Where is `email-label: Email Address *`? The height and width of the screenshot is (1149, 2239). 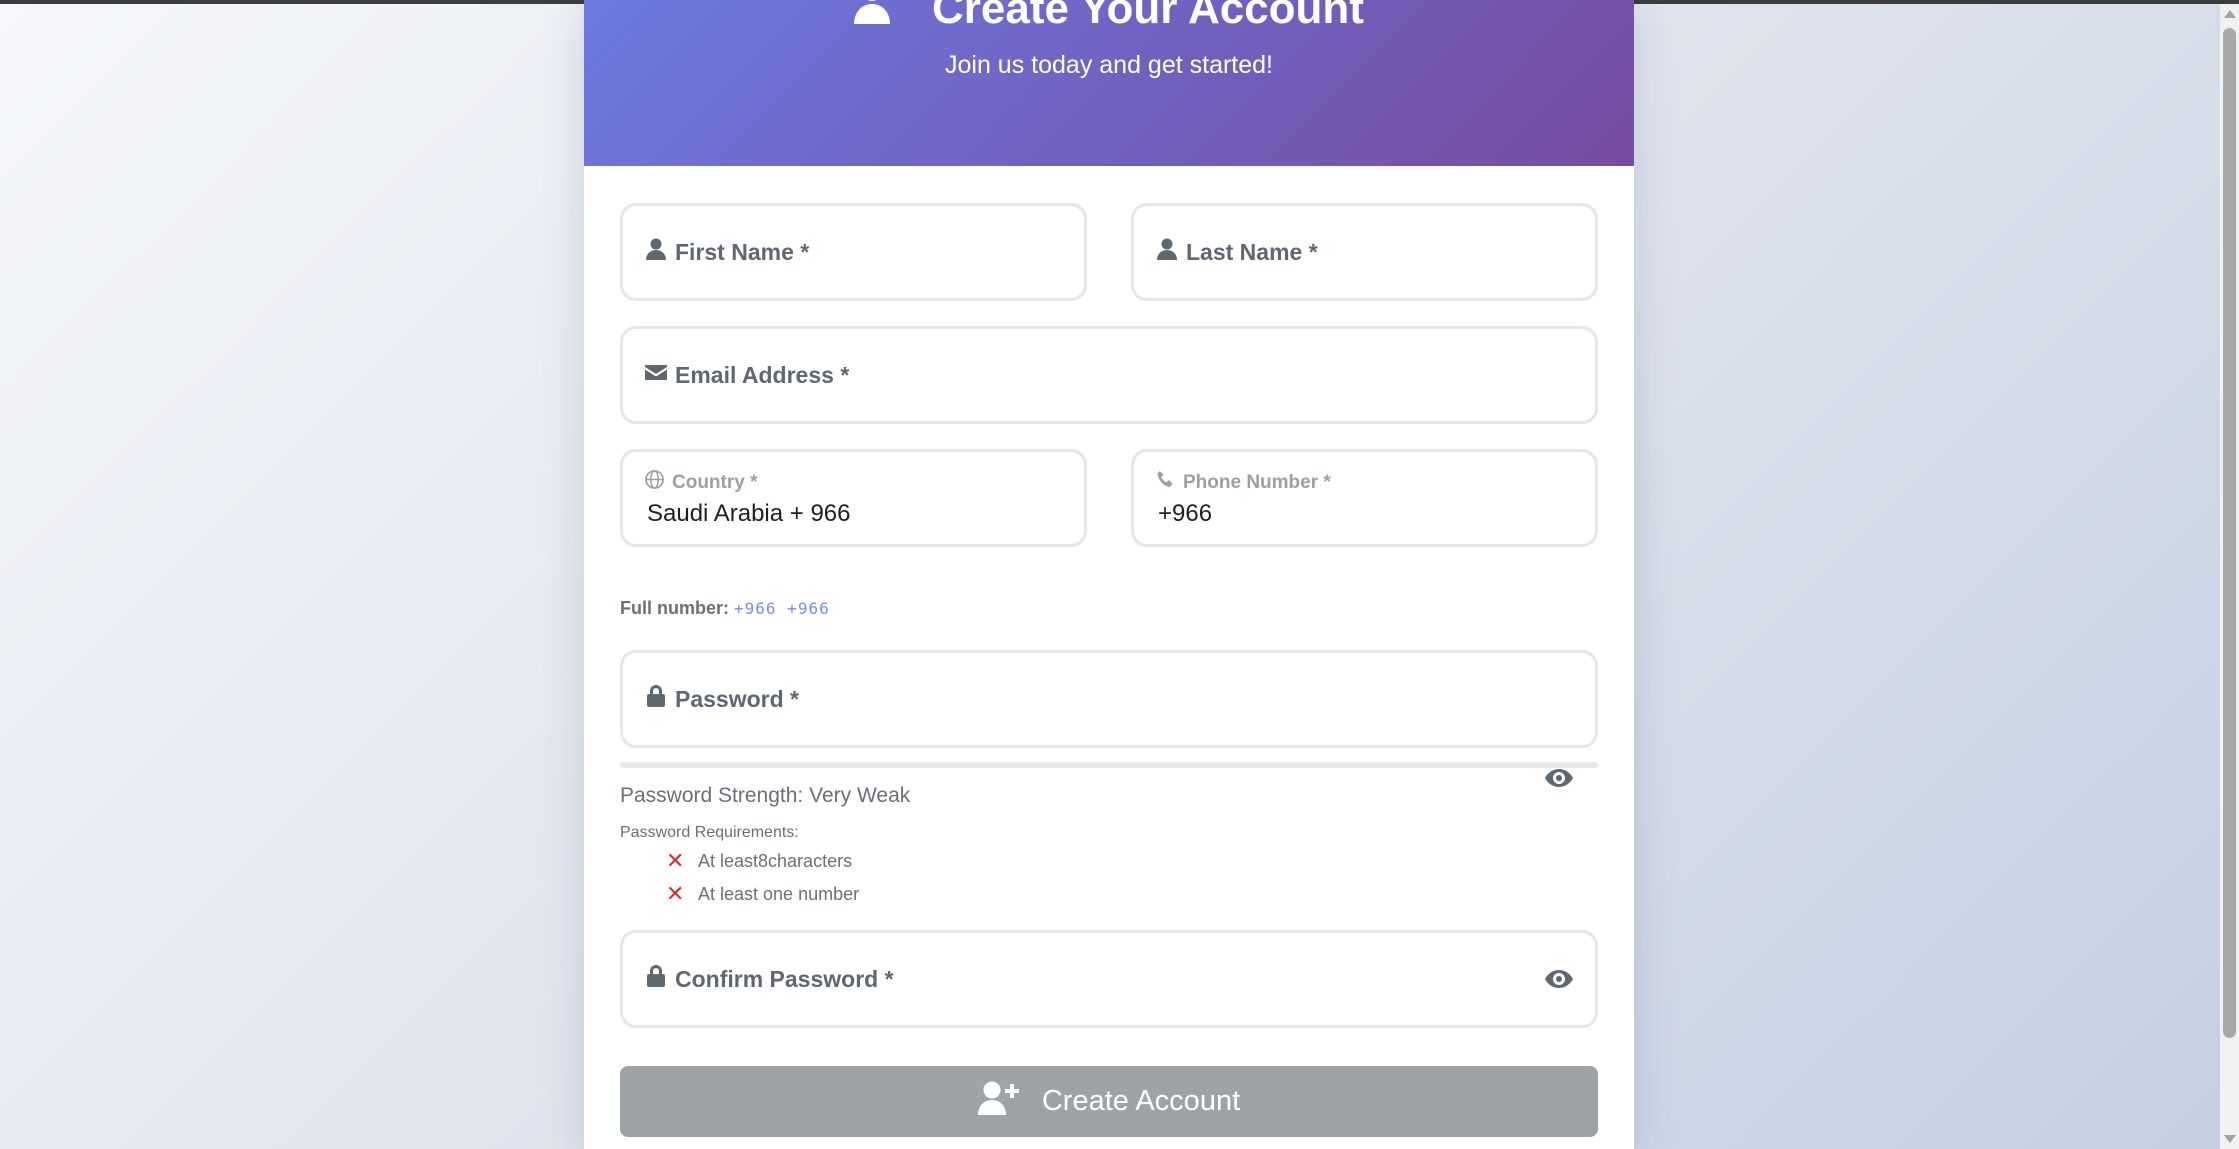 email-label: Email Address * is located at coordinates (762, 374).